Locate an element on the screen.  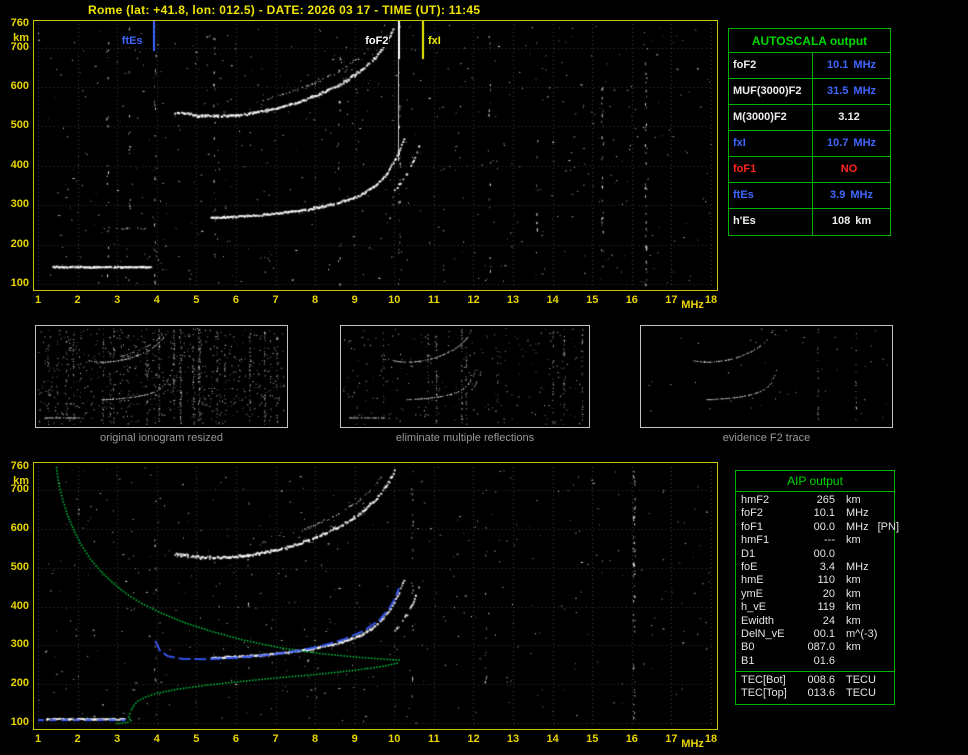
value-unit: MHz is located at coordinates (865, 143).